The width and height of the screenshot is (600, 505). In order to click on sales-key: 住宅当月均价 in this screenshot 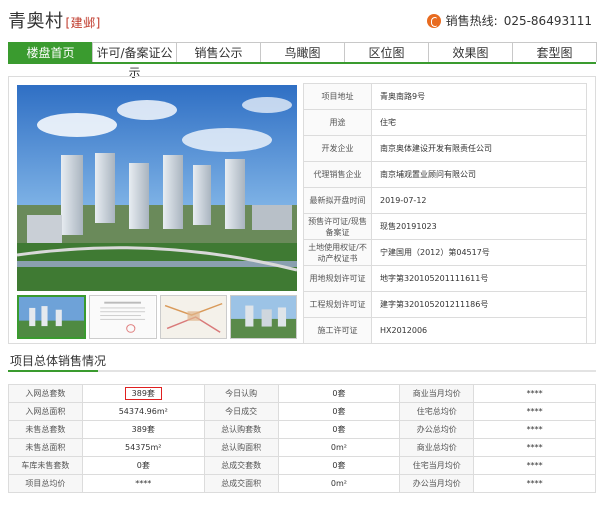, I will do `click(437, 465)`.